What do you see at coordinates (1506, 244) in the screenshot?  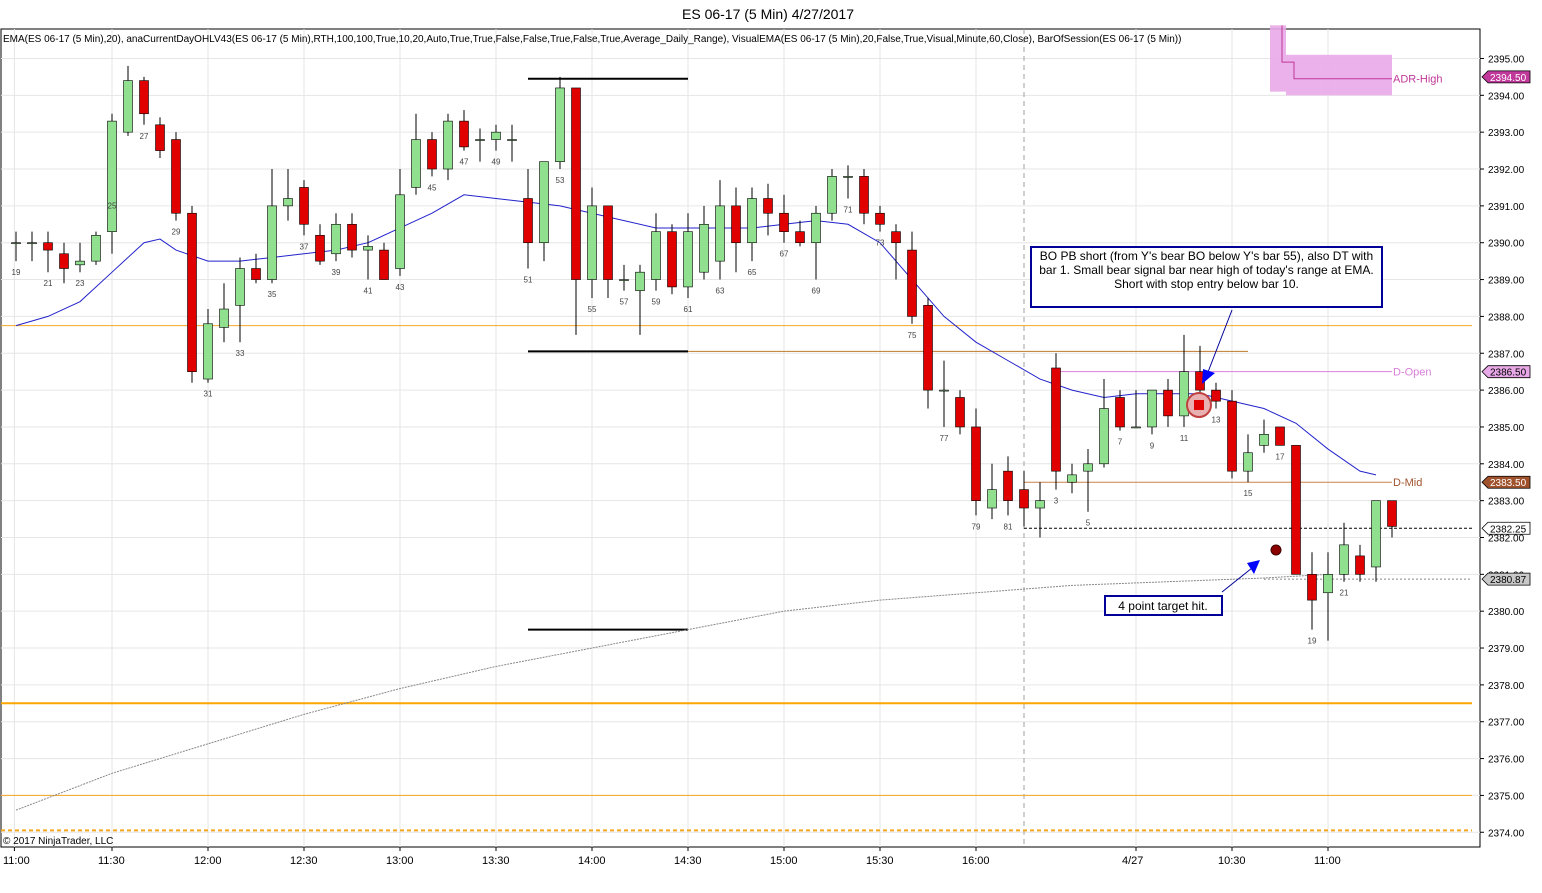 I see `y-tick-label: 2390.00` at bounding box center [1506, 244].